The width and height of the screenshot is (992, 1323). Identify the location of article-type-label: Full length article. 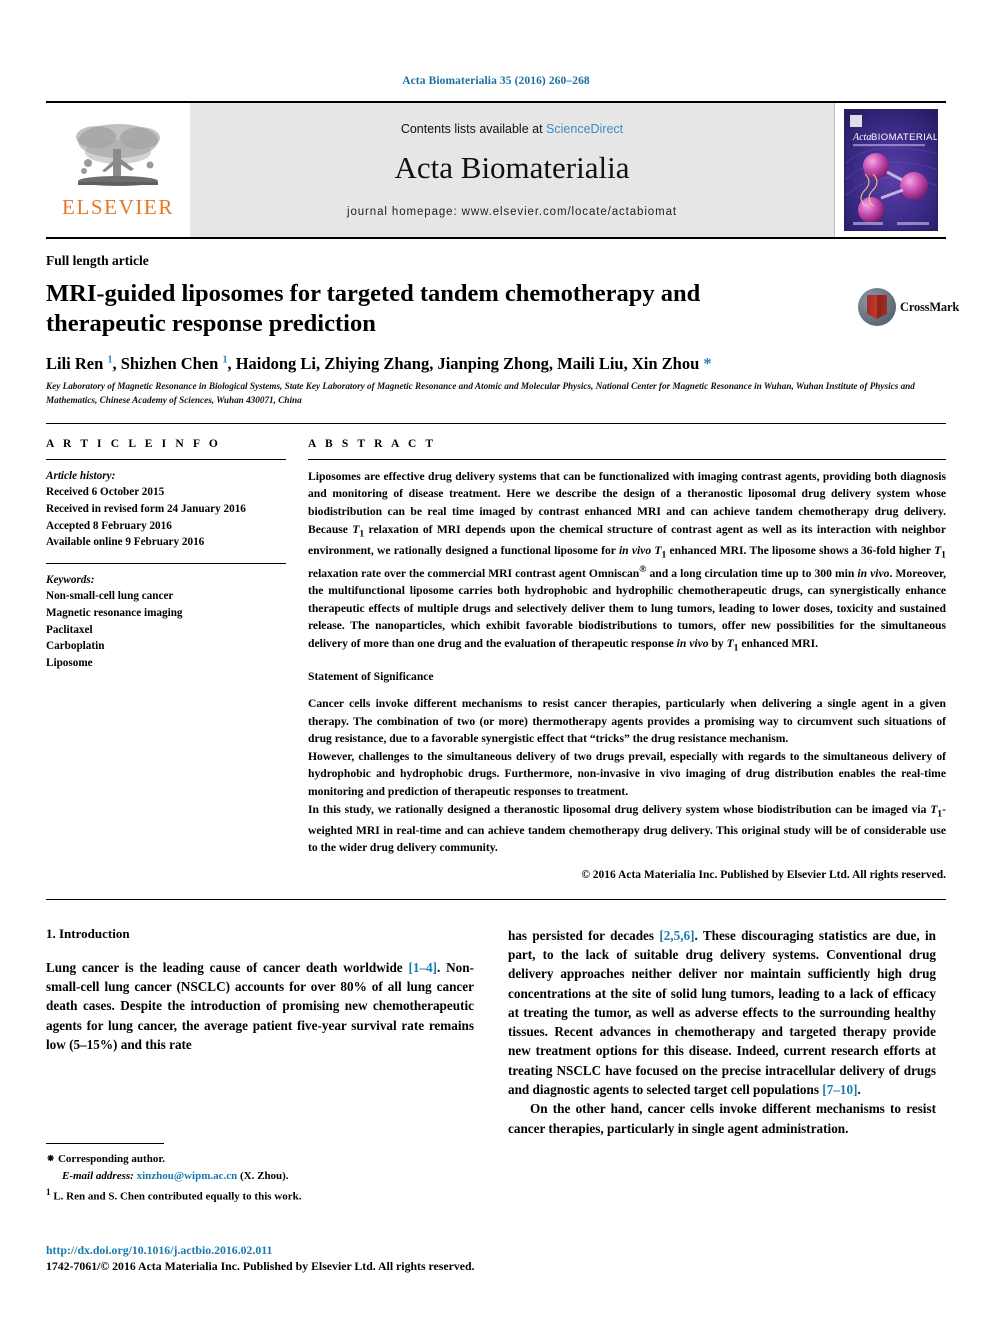
(97, 260).